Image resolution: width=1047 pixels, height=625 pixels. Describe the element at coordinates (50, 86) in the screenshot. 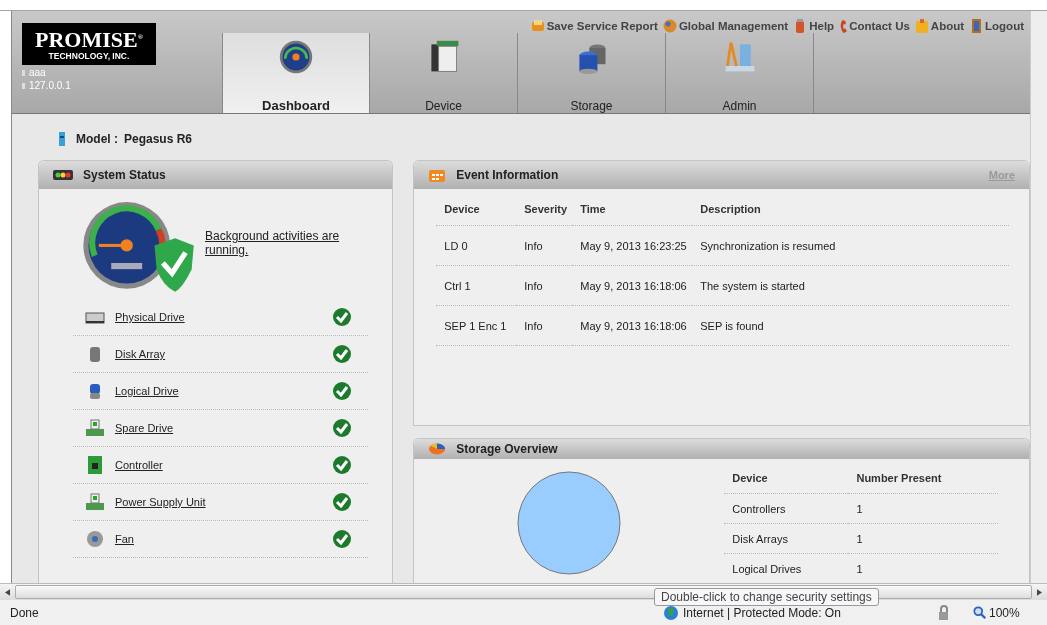

I see `host-address: 127.0.0.1` at that location.